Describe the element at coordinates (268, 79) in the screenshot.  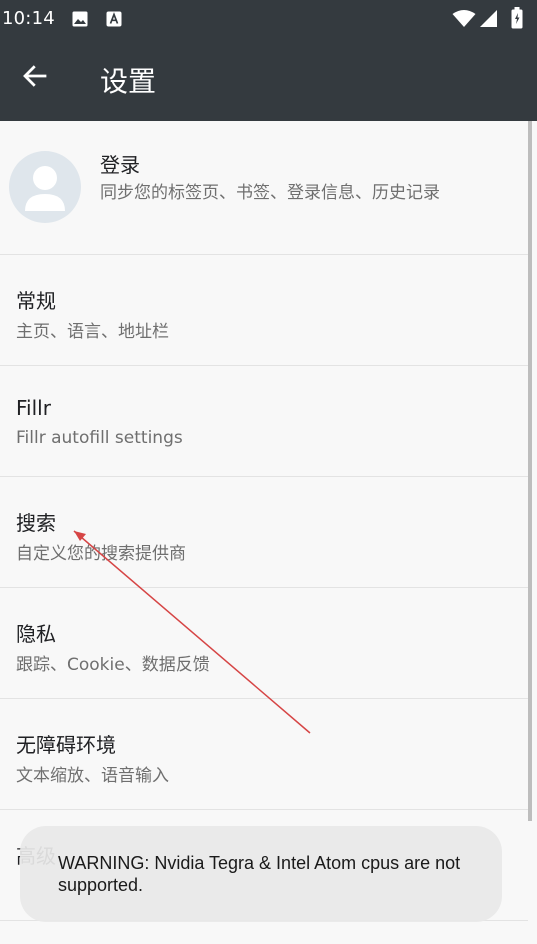
I see `app-toolbar: 设置` at that location.